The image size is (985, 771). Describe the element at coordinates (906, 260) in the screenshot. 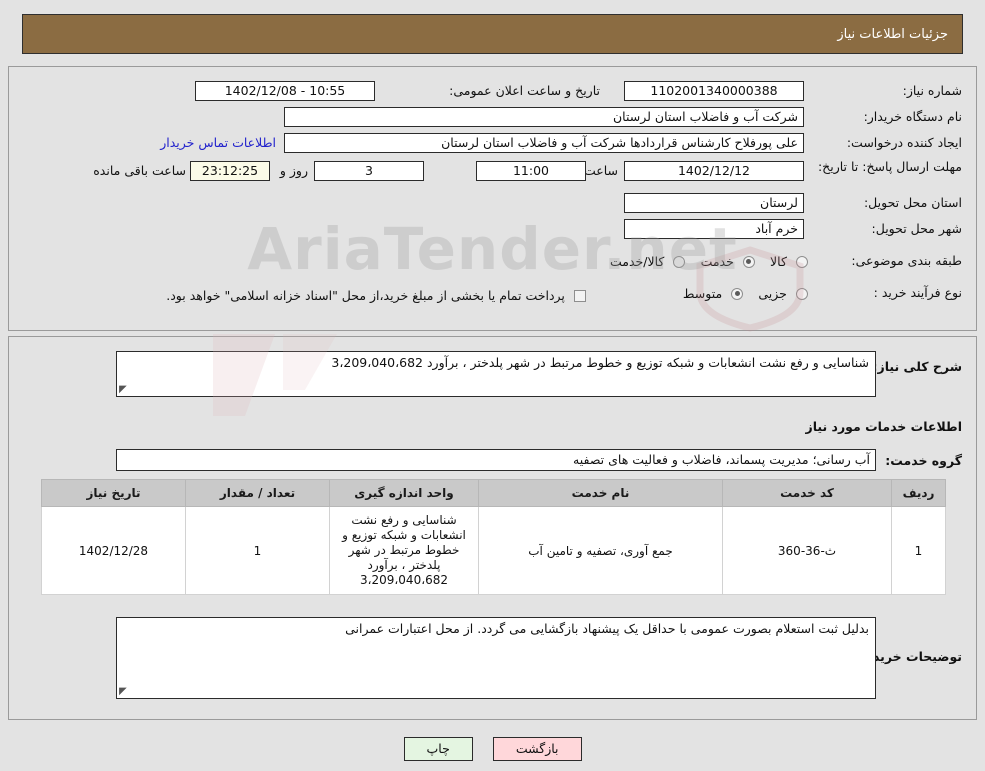

I see `category-label: طبقه بندی موضوعی:` at that location.